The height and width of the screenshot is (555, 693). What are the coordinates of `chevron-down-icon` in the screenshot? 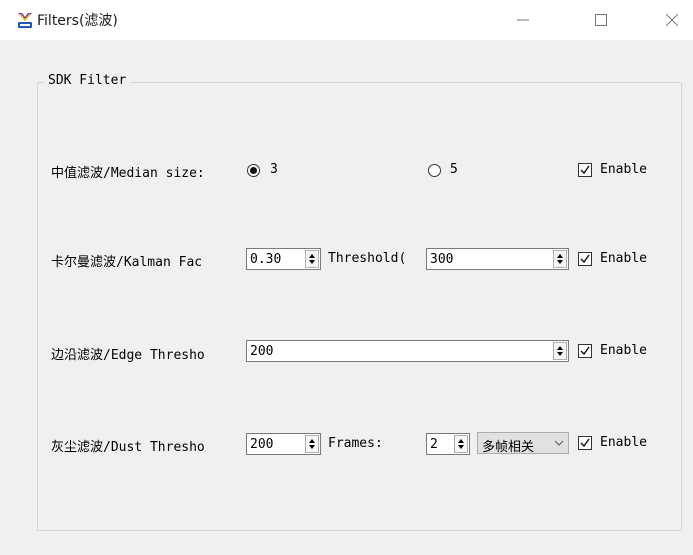 It's located at (559, 443).